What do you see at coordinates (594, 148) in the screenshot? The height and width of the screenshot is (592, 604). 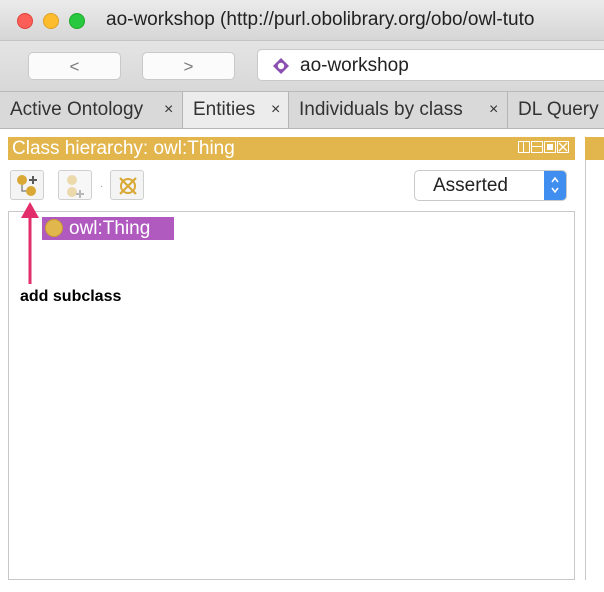 I see `adjacent-view-header` at bounding box center [594, 148].